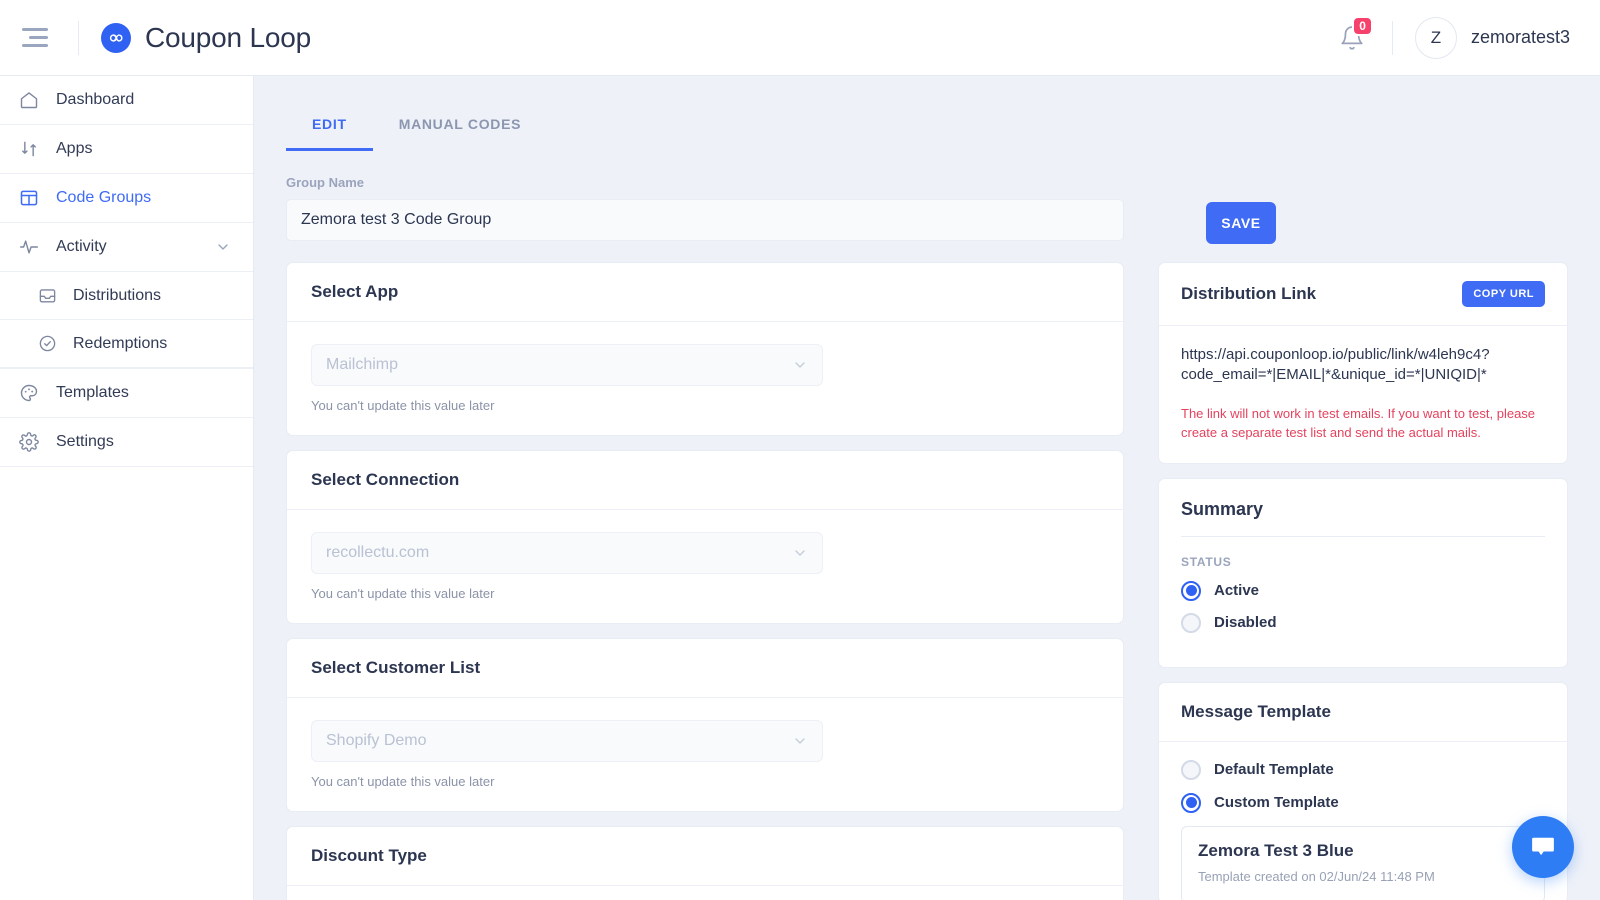 This screenshot has height=900, width=1600. I want to click on activity-submenu: Distributions Redemptions, so click(126, 320).